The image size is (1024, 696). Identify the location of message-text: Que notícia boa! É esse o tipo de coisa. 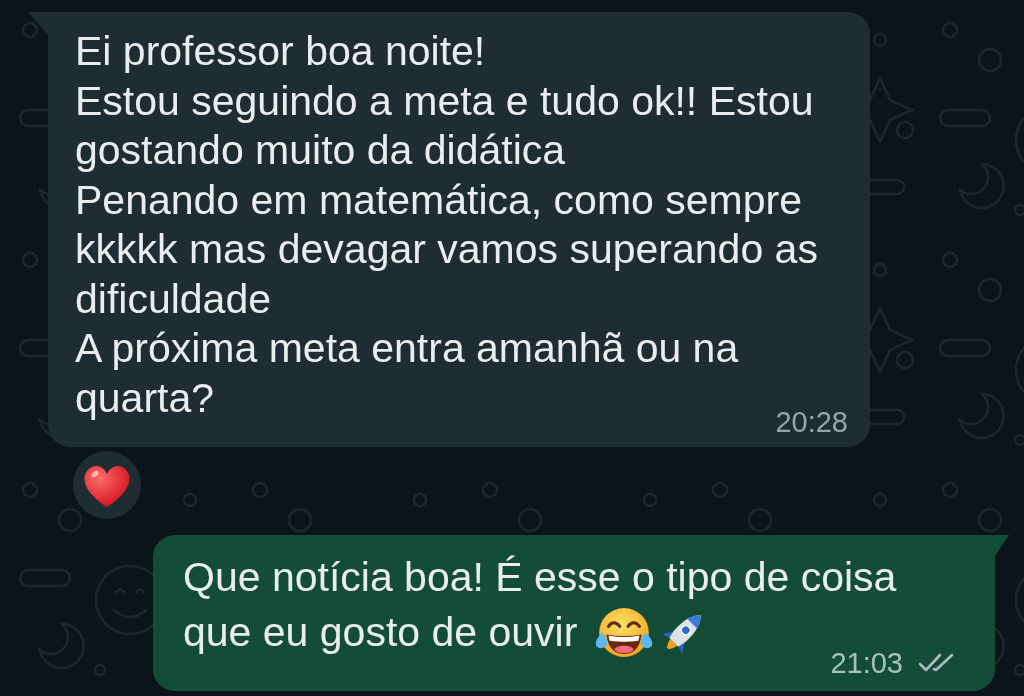
(540, 577).